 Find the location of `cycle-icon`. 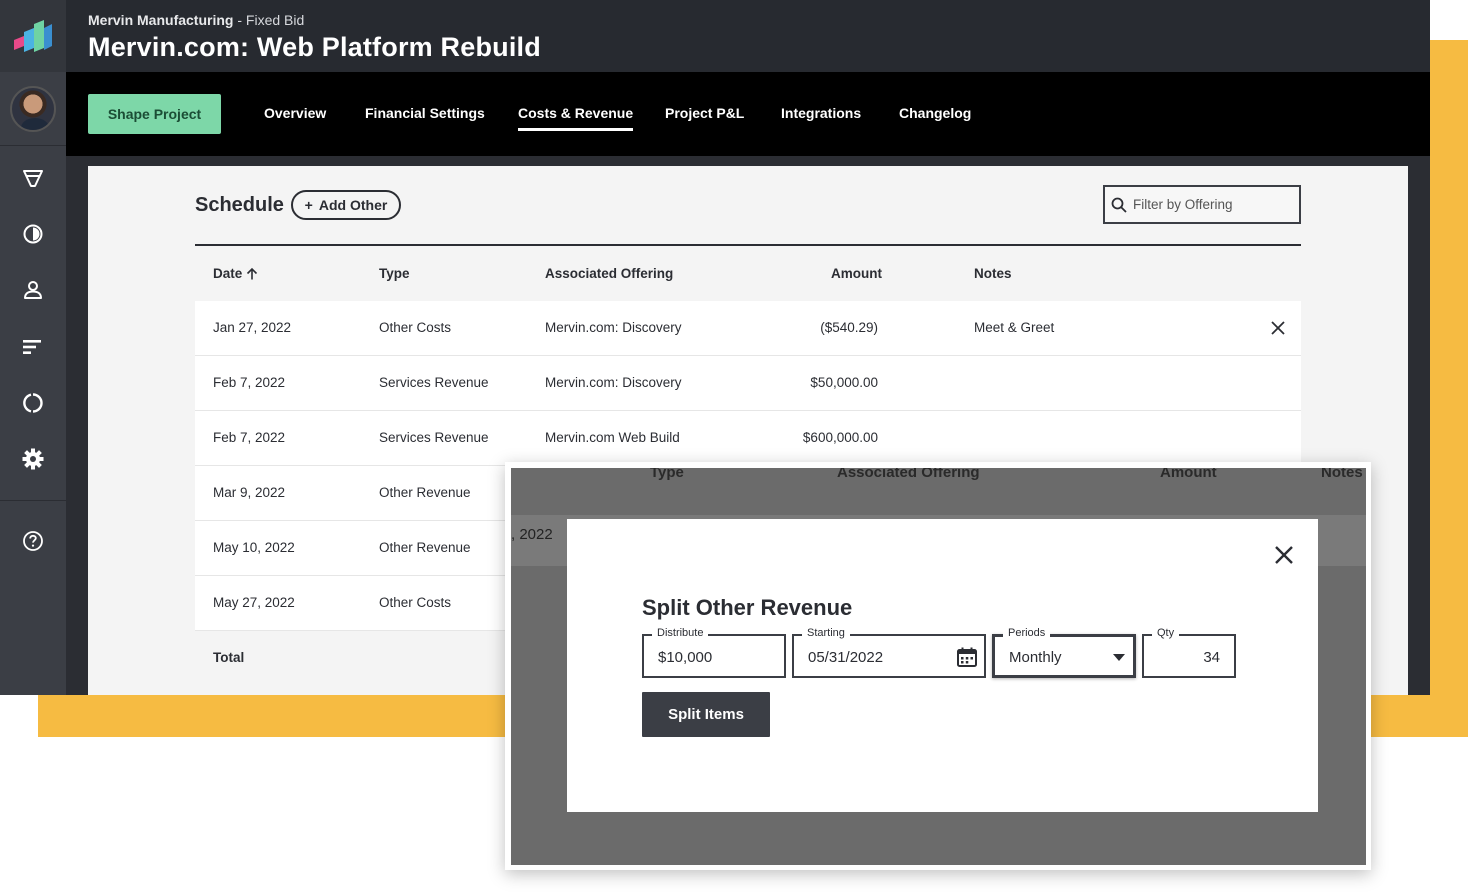

cycle-icon is located at coordinates (33, 403).